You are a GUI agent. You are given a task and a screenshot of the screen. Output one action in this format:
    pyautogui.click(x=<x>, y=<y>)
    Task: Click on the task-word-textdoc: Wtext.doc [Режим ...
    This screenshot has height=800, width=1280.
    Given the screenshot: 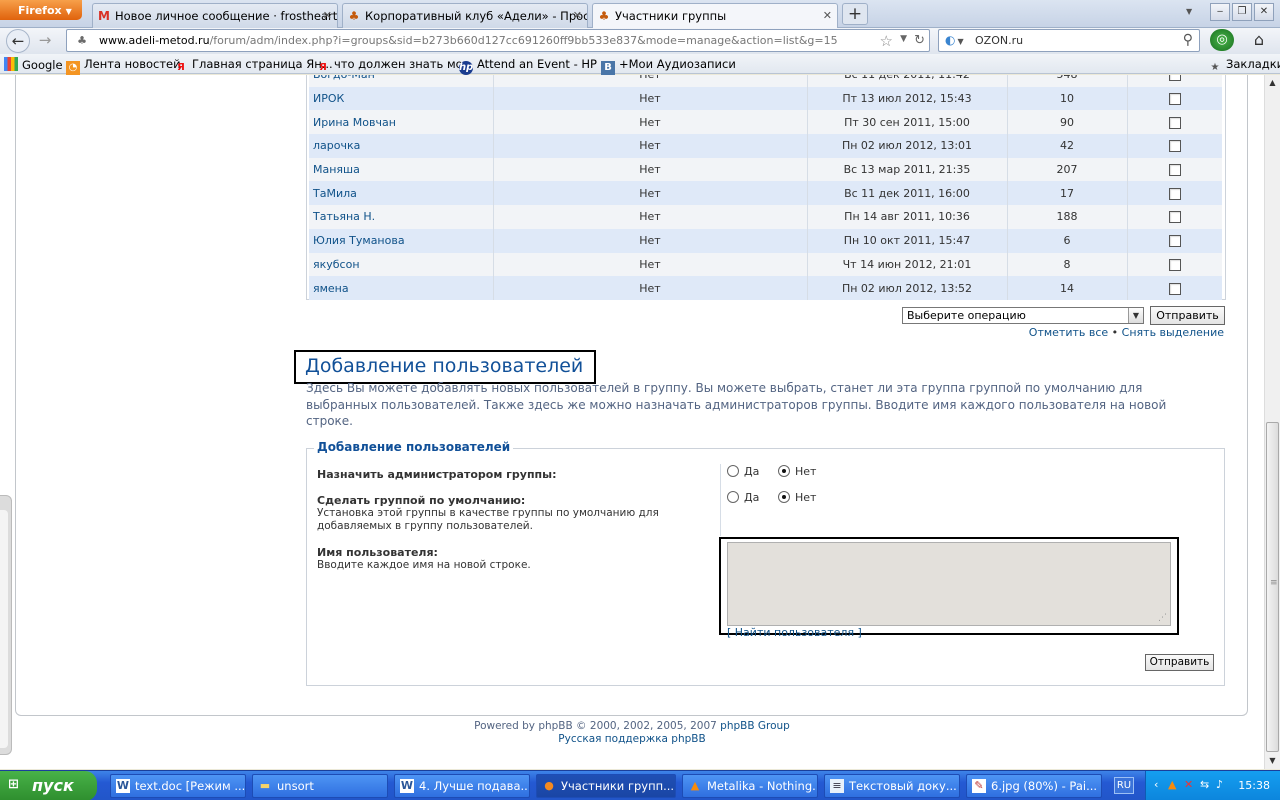 What is the action you would take?
    pyautogui.click(x=178, y=786)
    